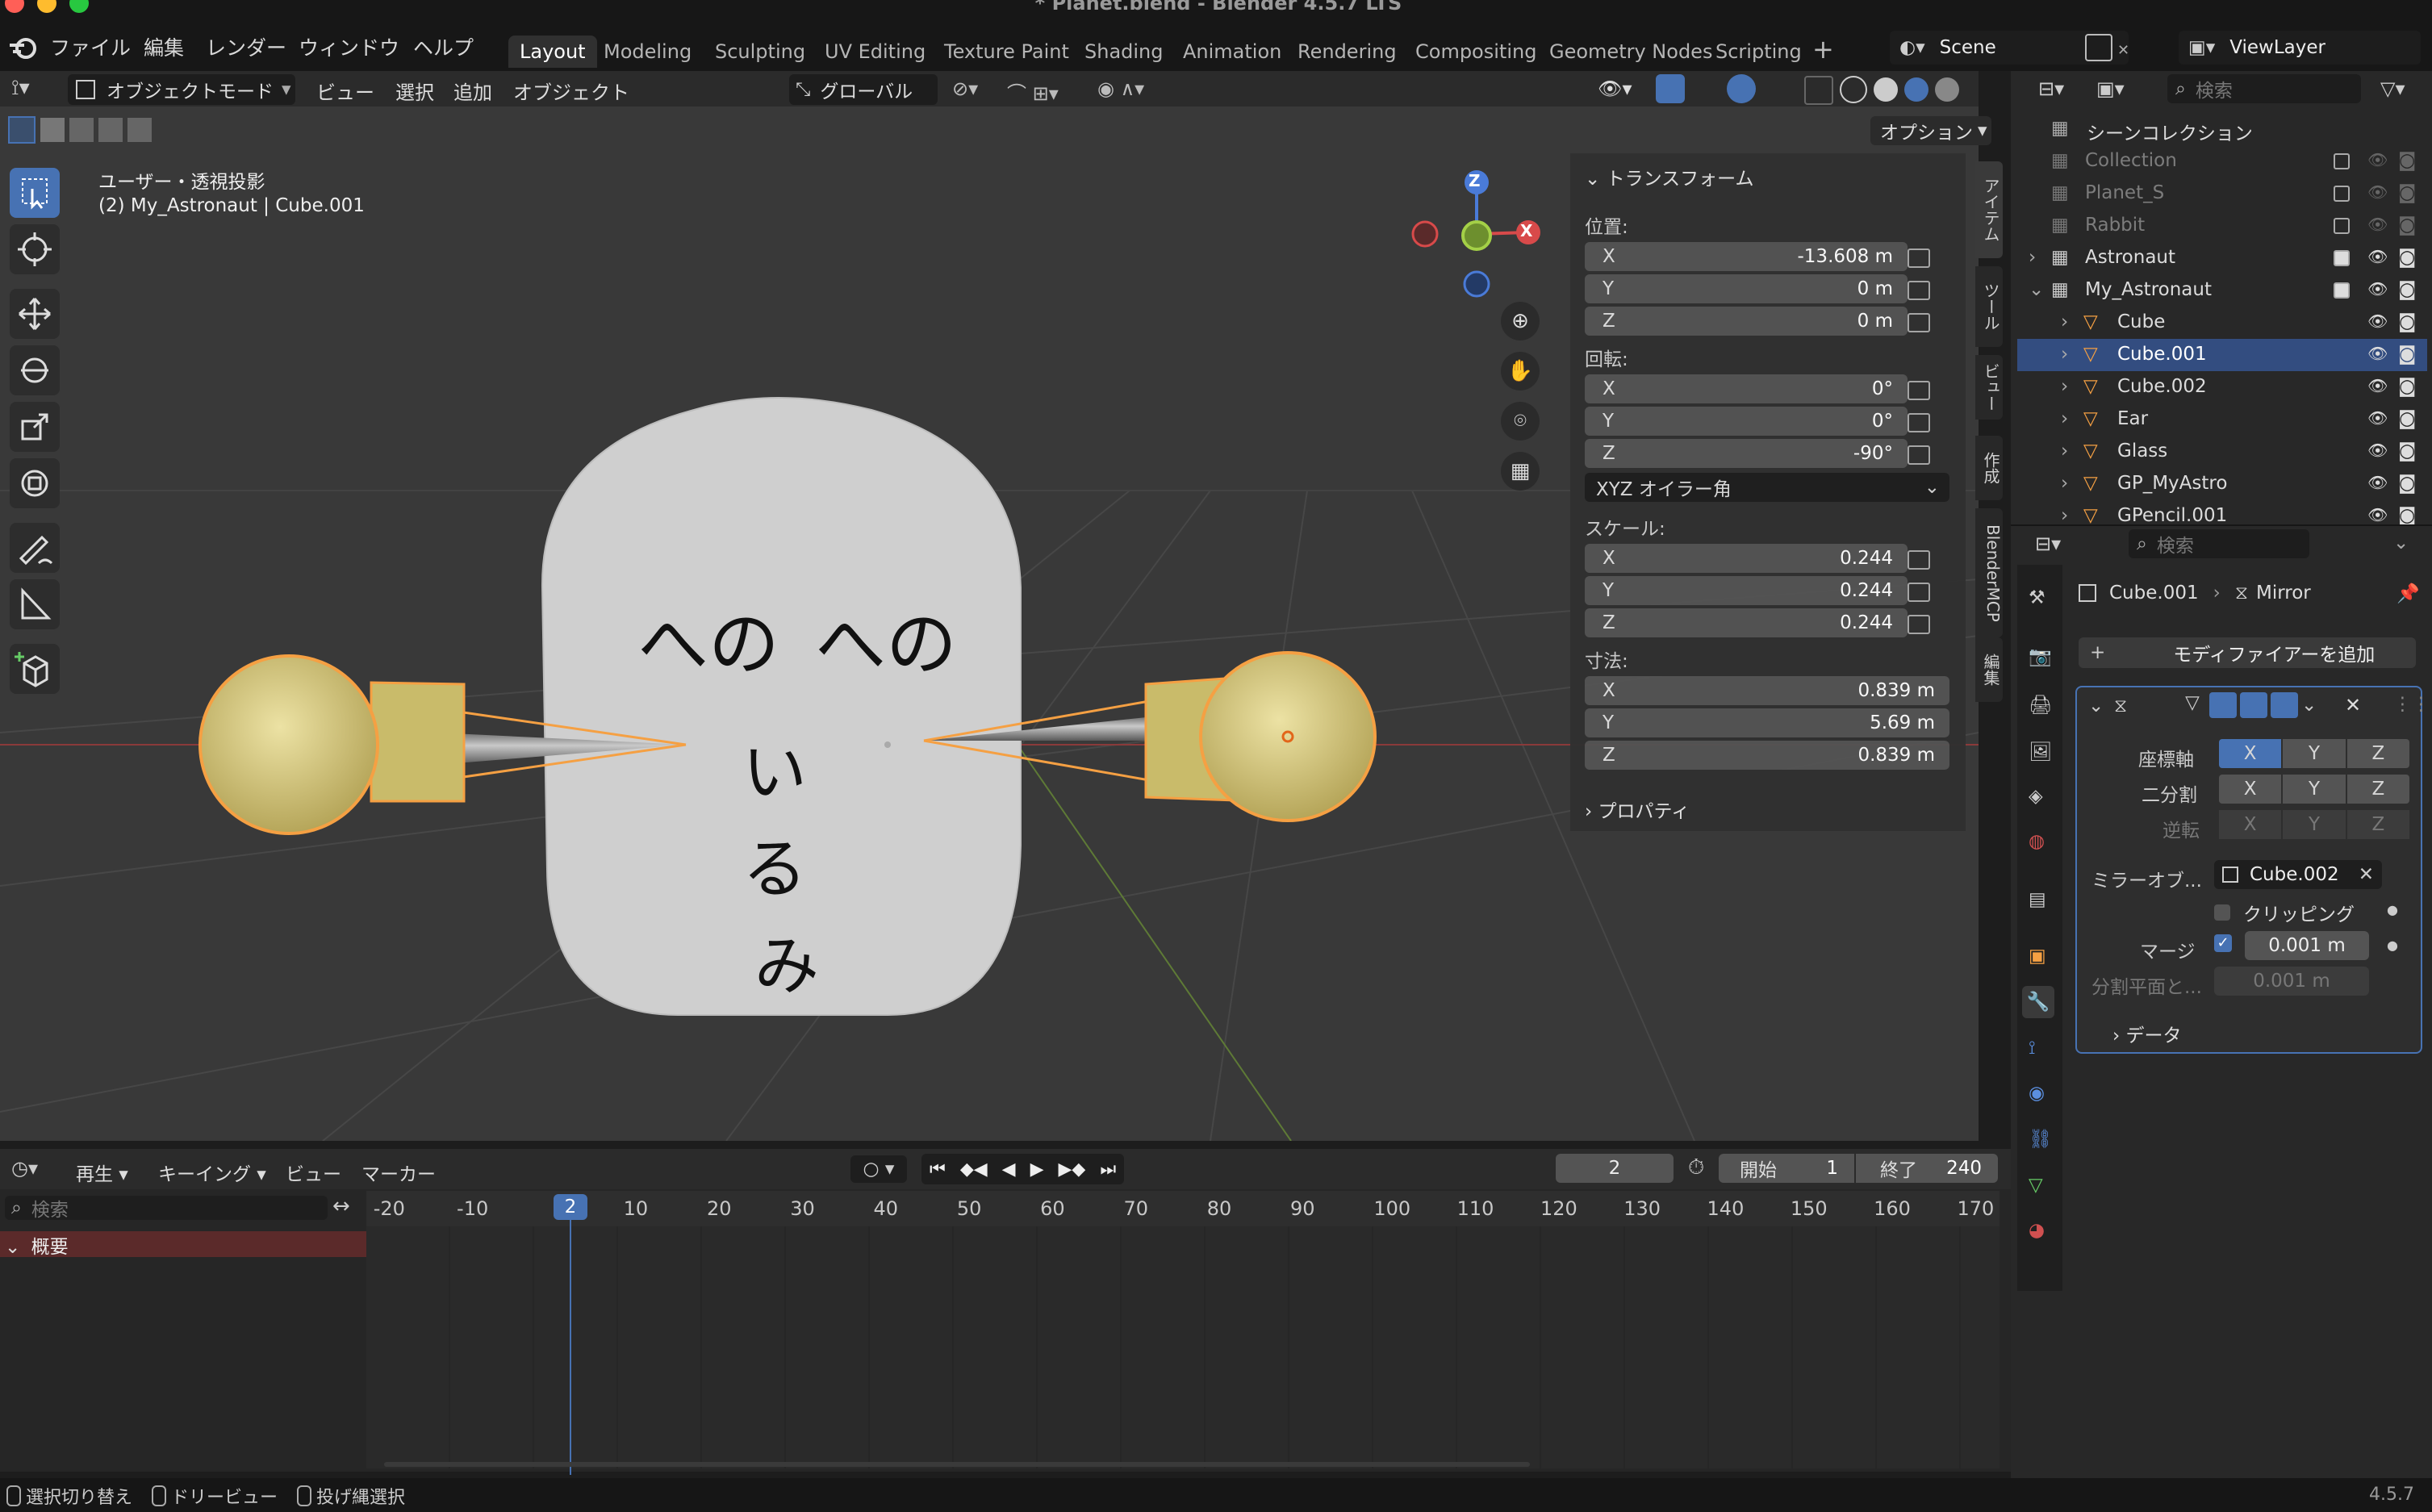 This screenshot has width=2432, height=1512. Describe the element at coordinates (35, 548) in the screenshot. I see `annotate-tool` at that location.